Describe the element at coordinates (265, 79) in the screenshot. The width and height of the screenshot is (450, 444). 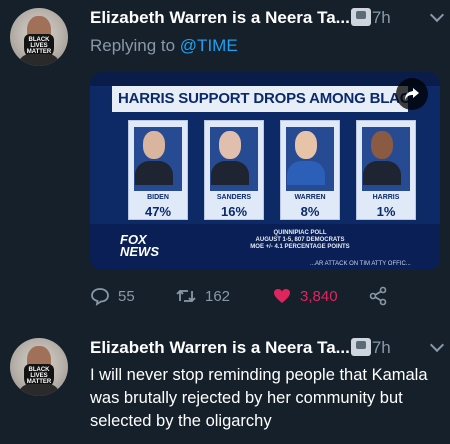
I see `media-topbar` at that location.